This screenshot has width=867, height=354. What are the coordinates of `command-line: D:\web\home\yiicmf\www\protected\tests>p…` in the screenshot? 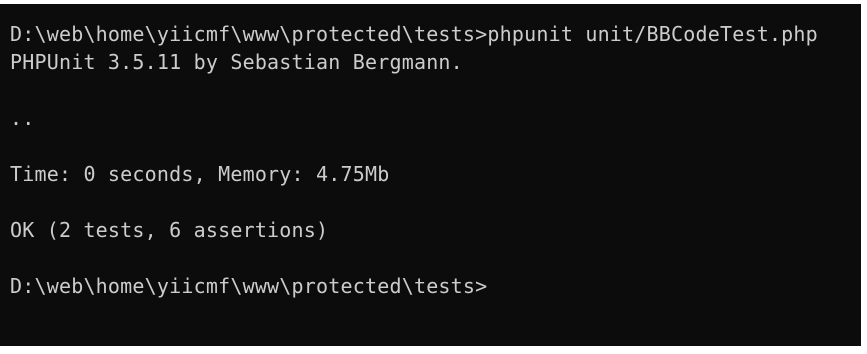 It's located at (414, 34).